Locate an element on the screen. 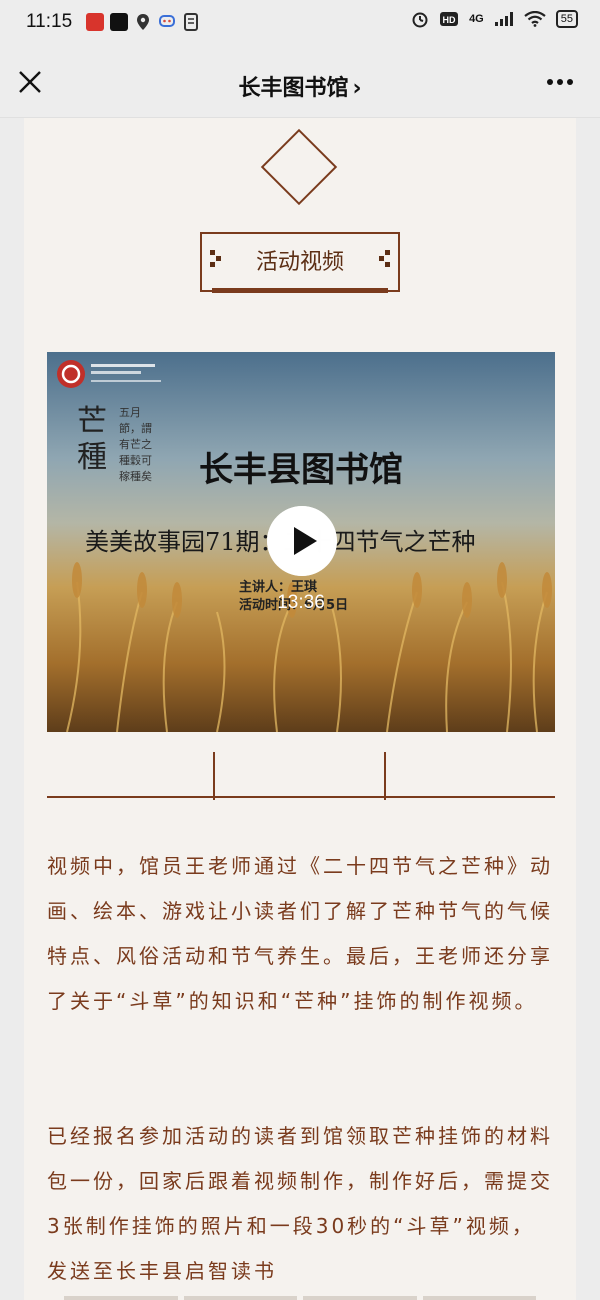 Image resolution: width=600 pixels, height=1300 pixels. chevron-right-icon: › is located at coordinates (356, 88).